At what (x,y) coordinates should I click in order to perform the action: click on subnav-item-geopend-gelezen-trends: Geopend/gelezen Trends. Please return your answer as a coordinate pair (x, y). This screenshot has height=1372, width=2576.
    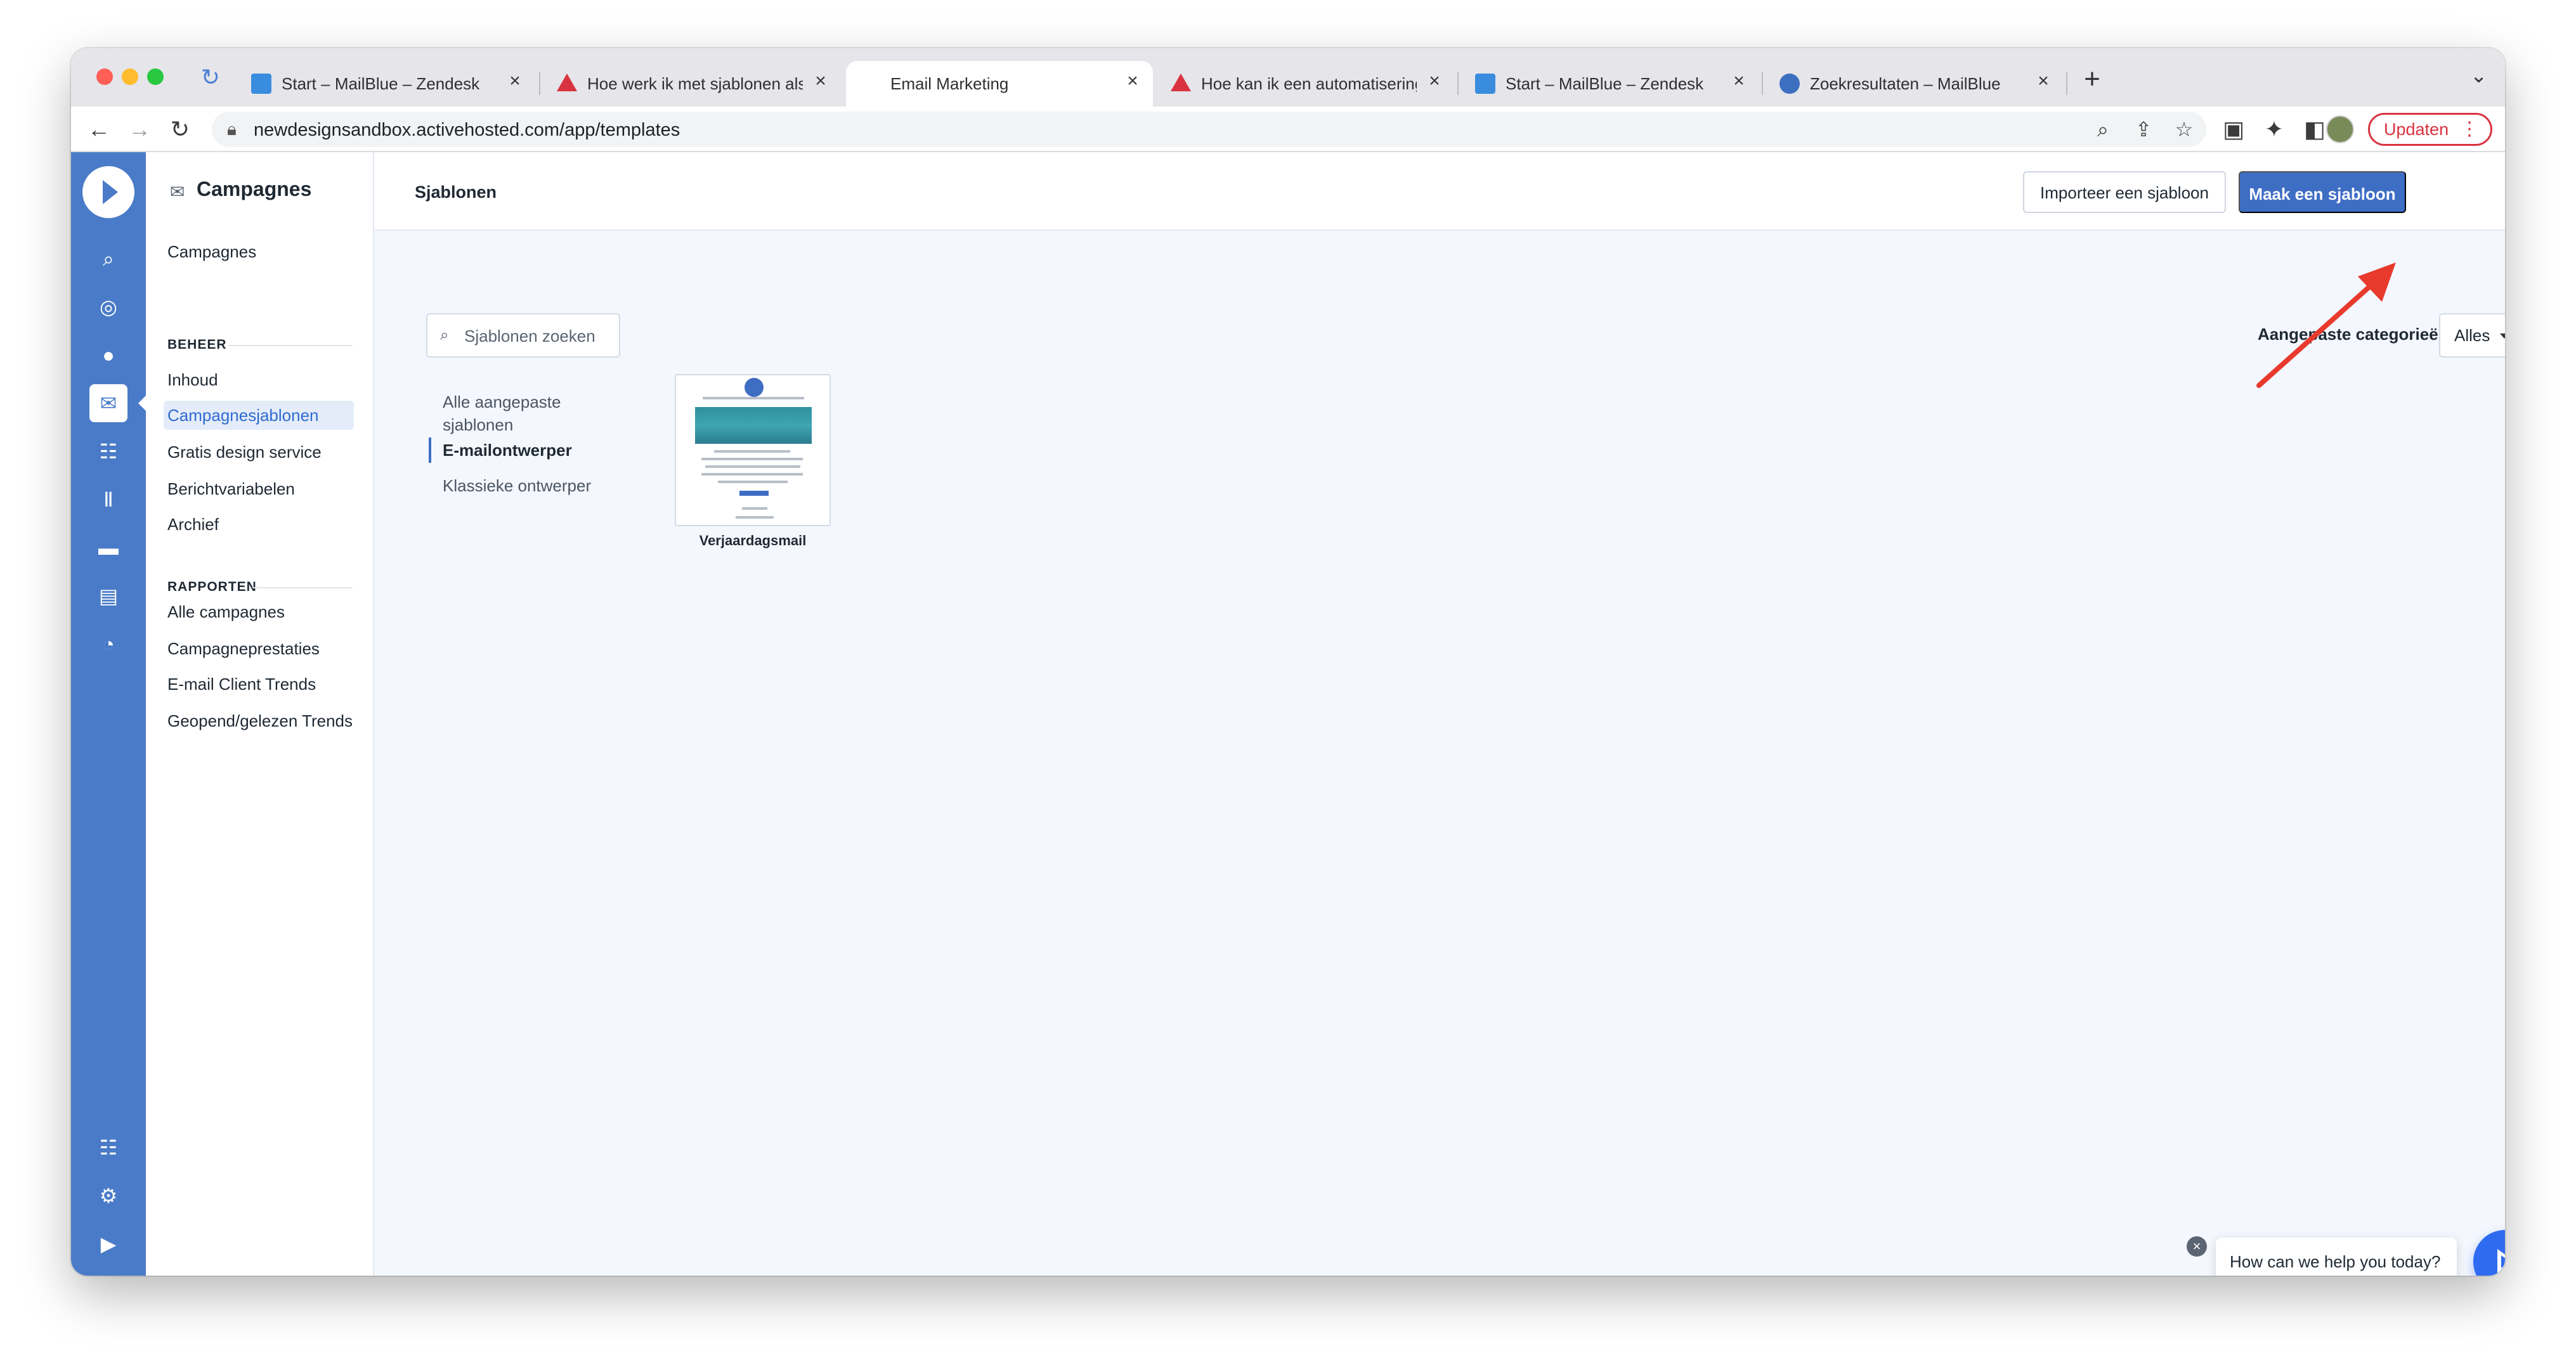
    Looking at the image, I should click on (262, 720).